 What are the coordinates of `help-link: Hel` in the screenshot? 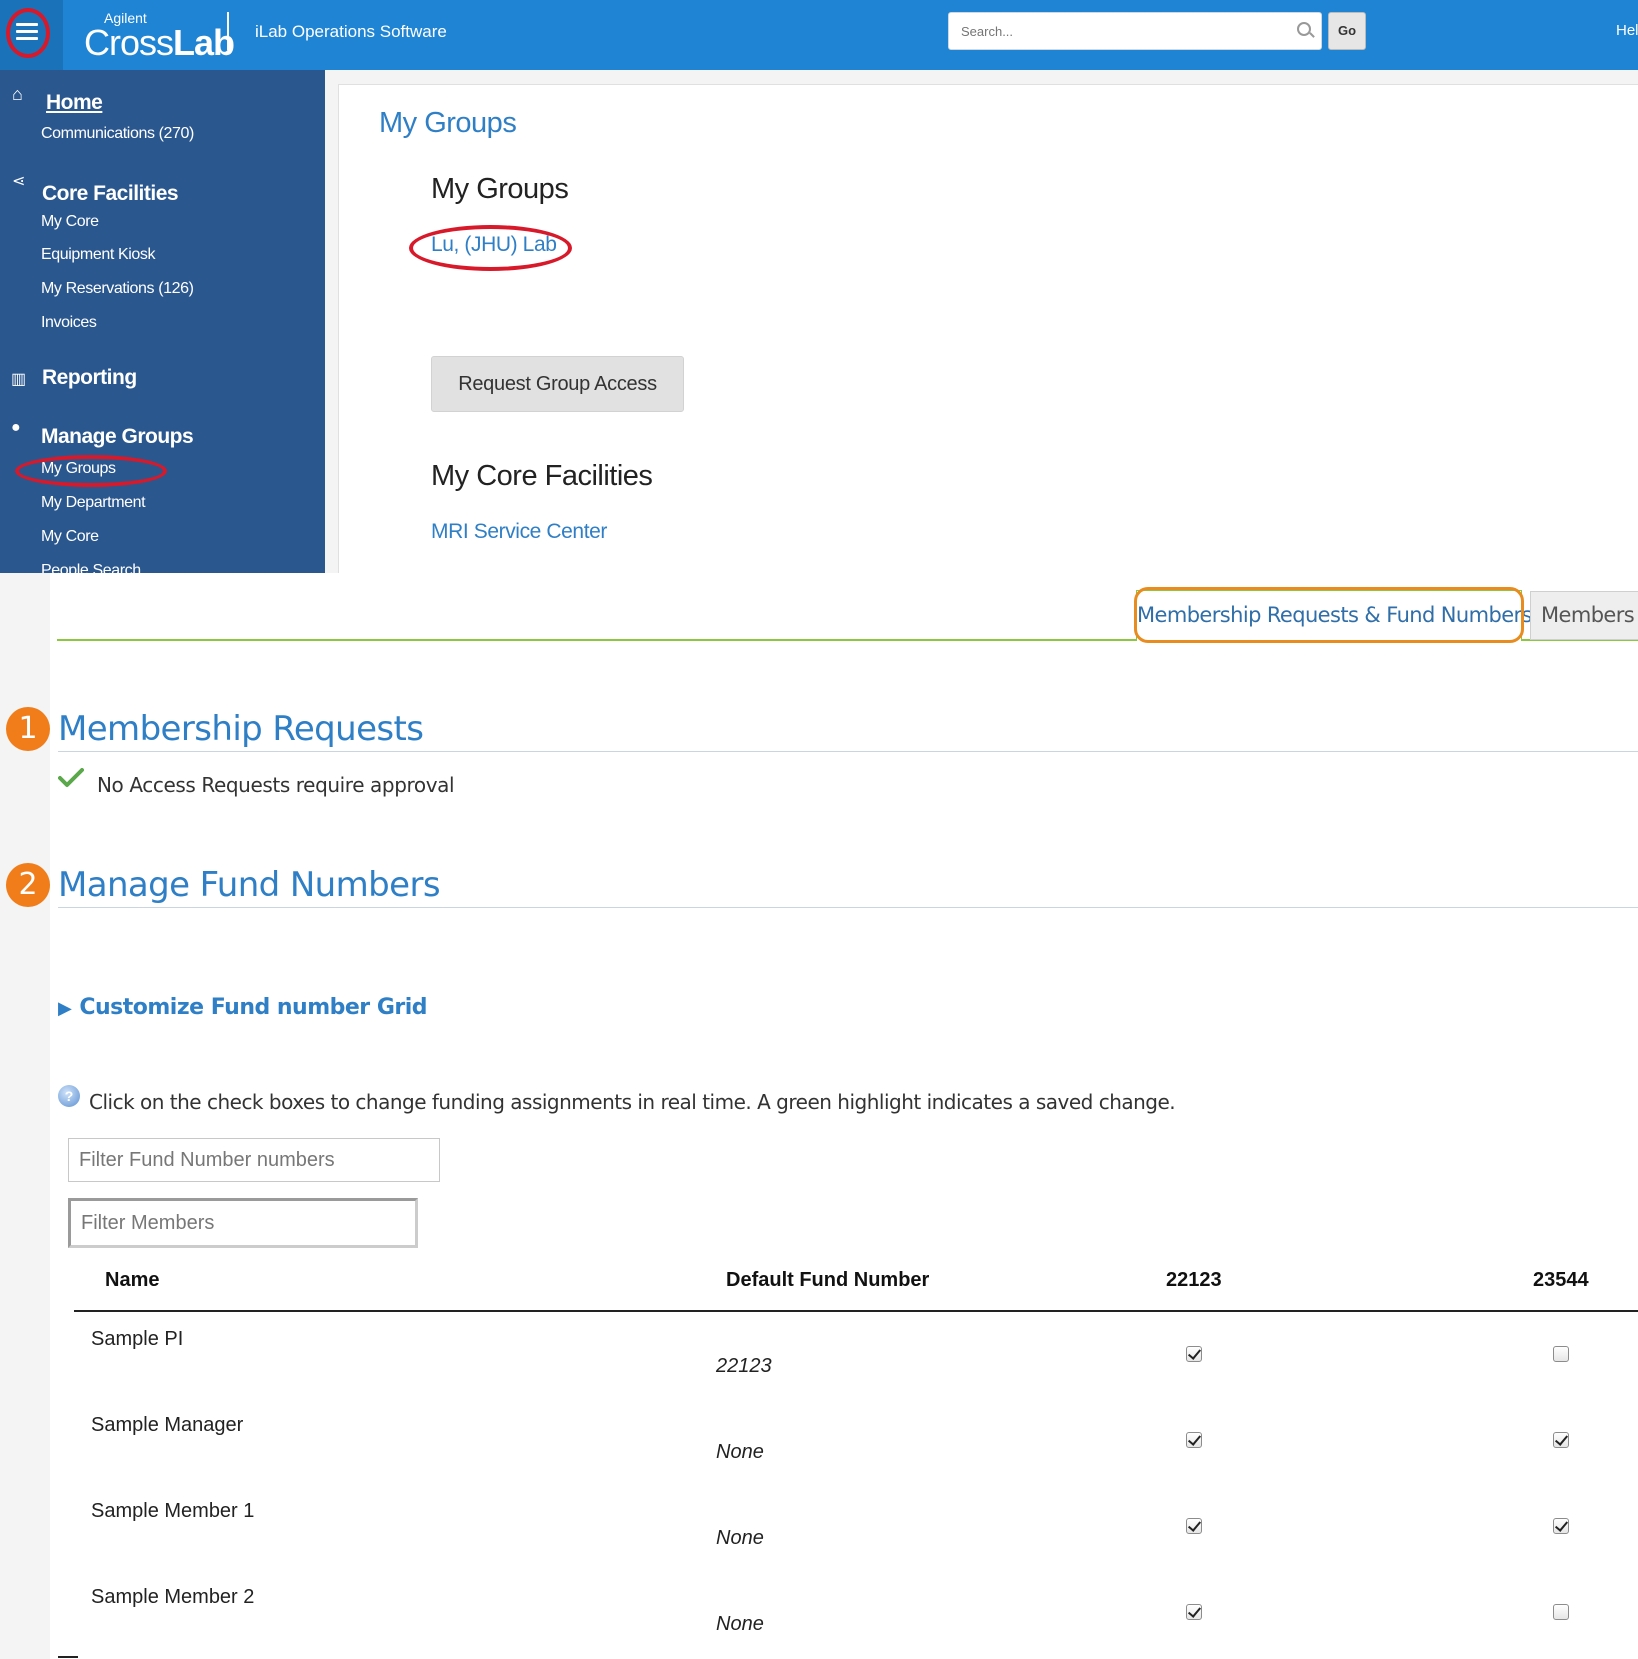 It's located at (1627, 30).